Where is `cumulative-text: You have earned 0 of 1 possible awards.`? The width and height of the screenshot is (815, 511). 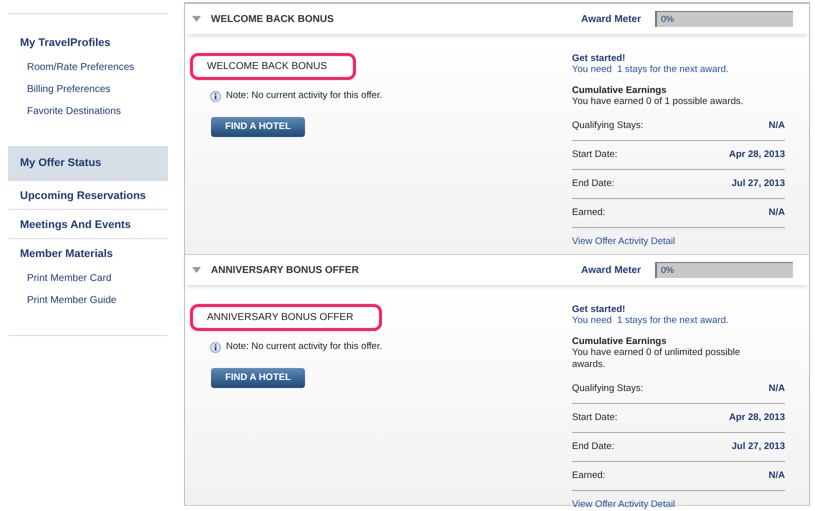 cumulative-text: You have earned 0 of 1 possible awards. is located at coordinates (658, 102).